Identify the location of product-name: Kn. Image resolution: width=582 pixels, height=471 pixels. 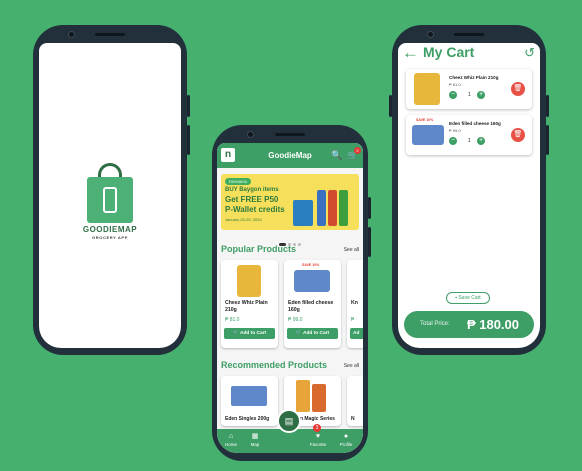
(354, 303).